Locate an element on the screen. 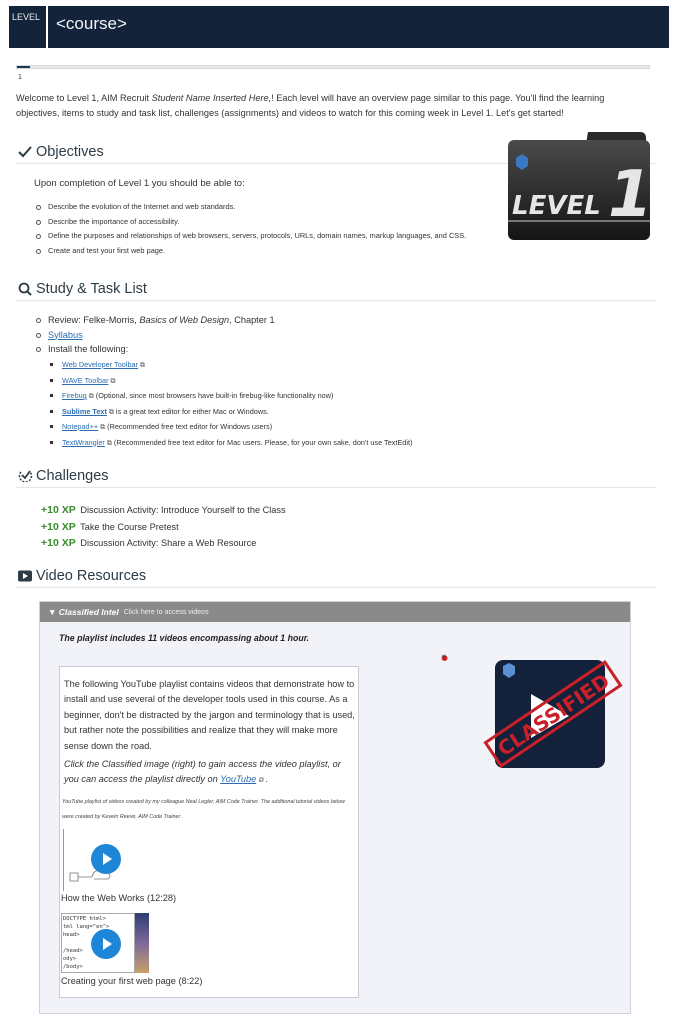 This screenshot has height=1024, width=678. course-title: <course> is located at coordinates (91, 23).